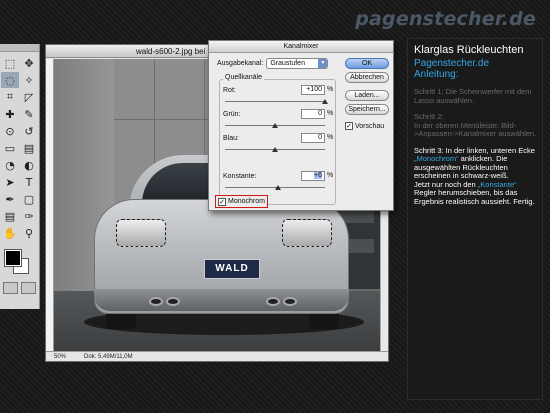 The image size is (550, 413). I want to click on dodge-icon: ◐, so click(29, 165).